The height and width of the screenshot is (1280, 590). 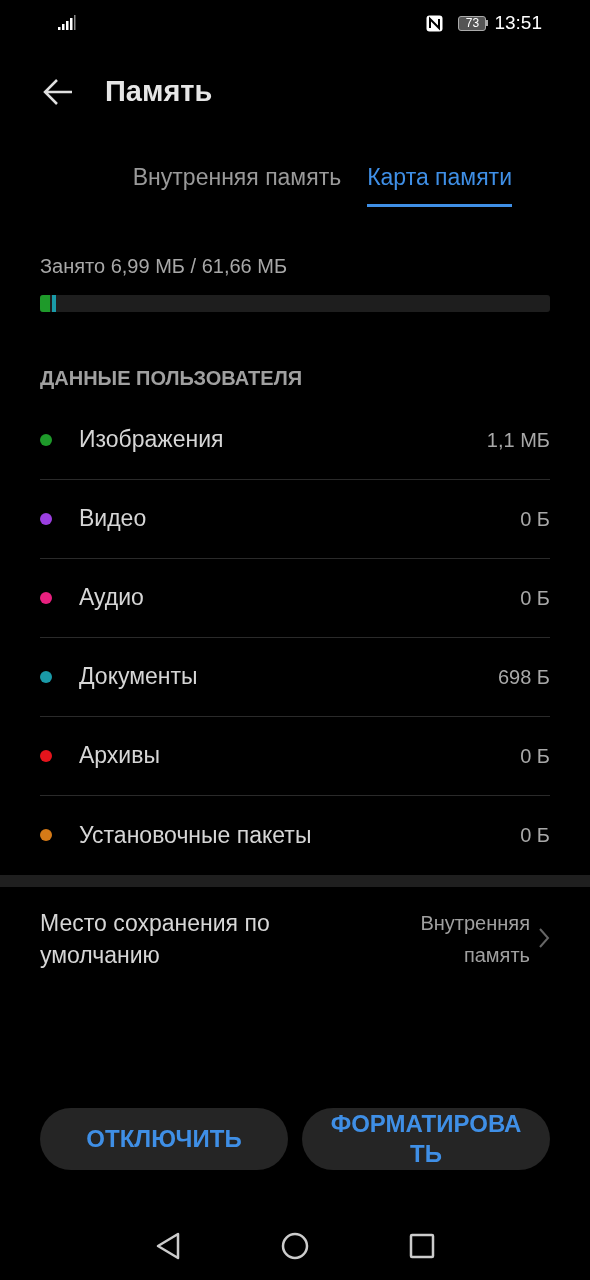 What do you see at coordinates (544, 937) in the screenshot?
I see `chevron-icon` at bounding box center [544, 937].